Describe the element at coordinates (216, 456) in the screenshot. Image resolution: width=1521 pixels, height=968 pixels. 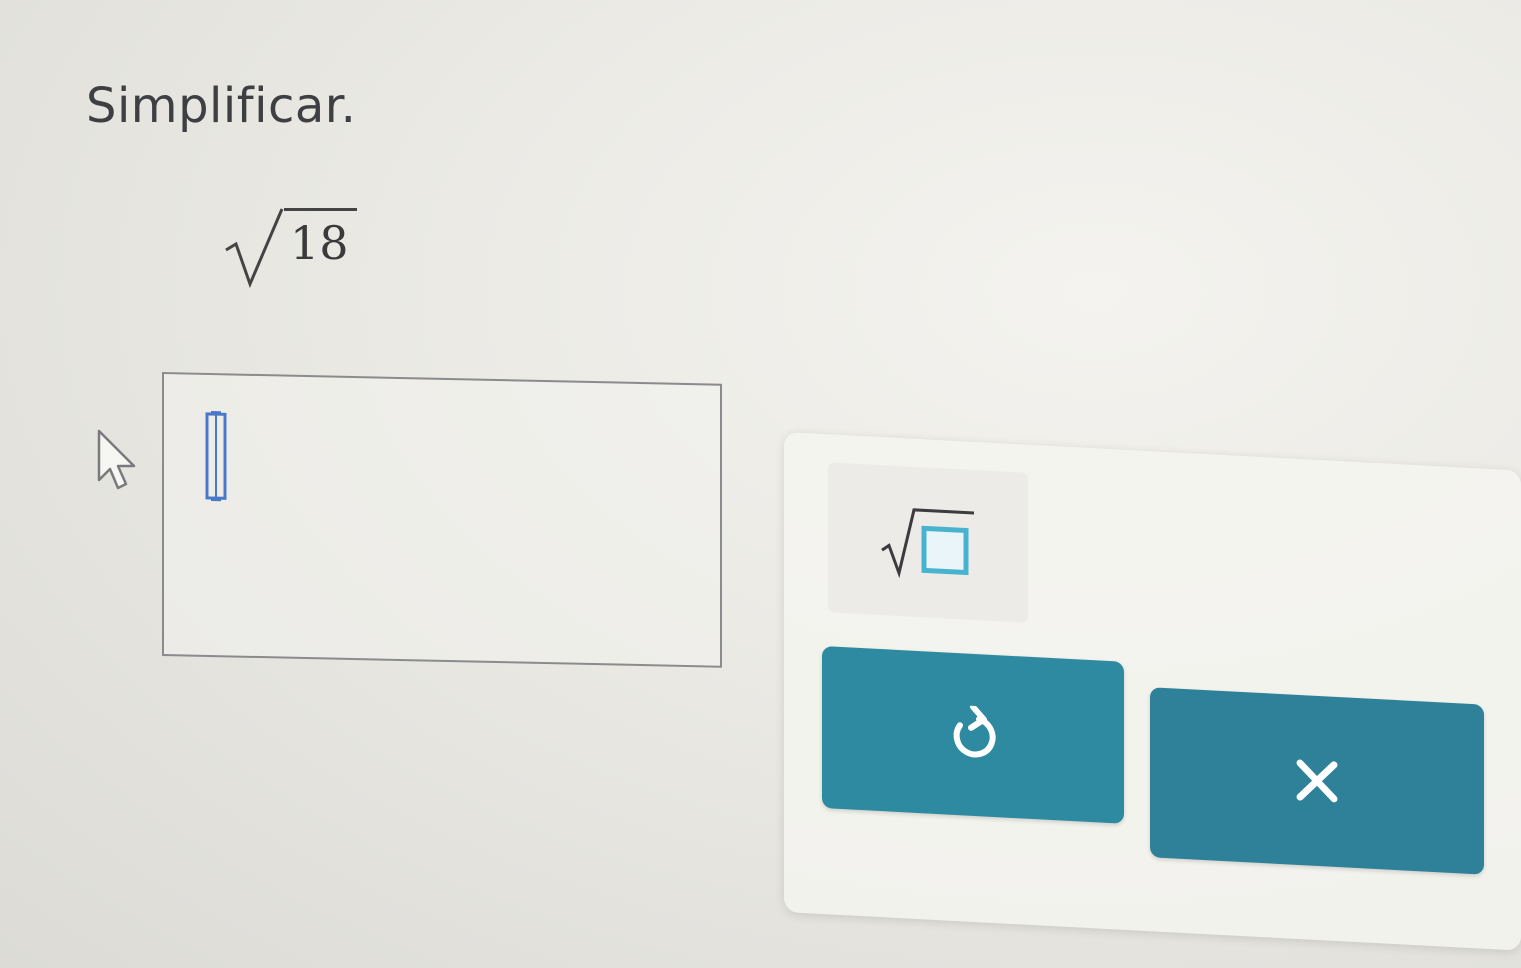
I see `text-cursor-icon` at that location.